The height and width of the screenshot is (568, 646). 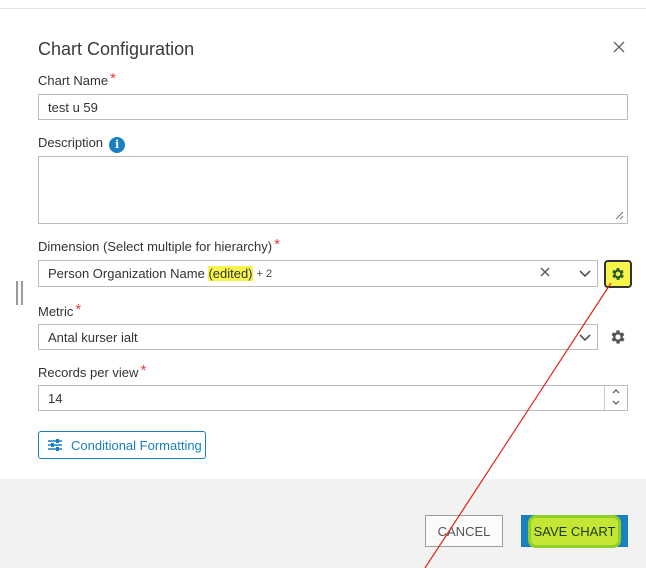 What do you see at coordinates (318, 273) in the screenshot?
I see `dimension-select: Person Organization Name (edited) + 2` at bounding box center [318, 273].